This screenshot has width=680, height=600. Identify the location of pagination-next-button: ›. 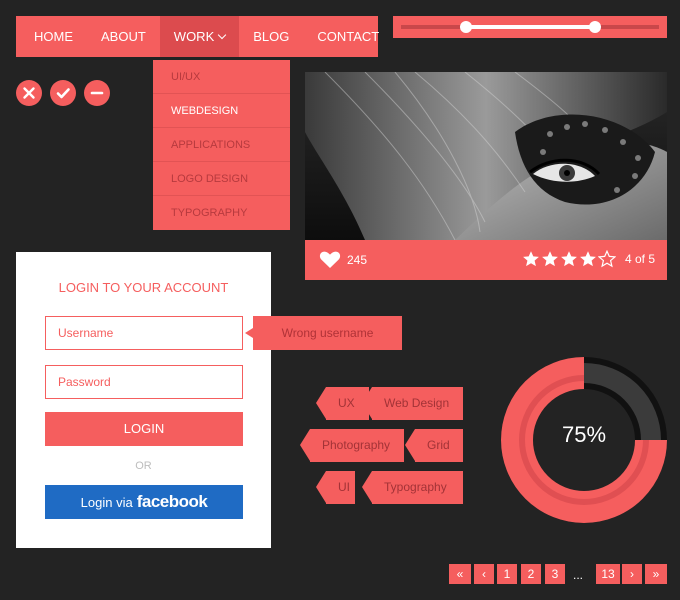
(632, 574).